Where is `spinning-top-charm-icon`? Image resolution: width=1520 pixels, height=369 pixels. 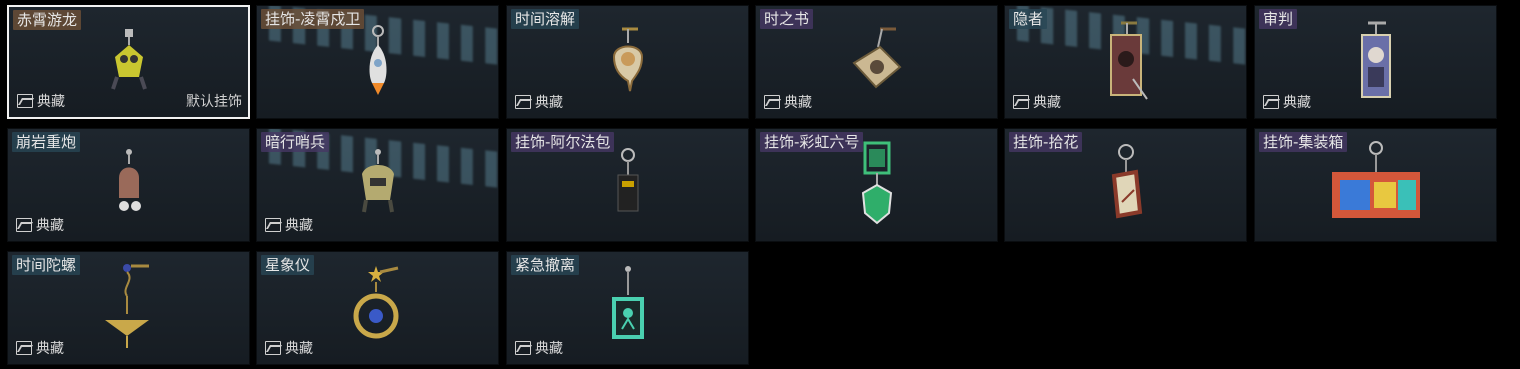
spinning-top-charm-icon is located at coordinates (129, 308).